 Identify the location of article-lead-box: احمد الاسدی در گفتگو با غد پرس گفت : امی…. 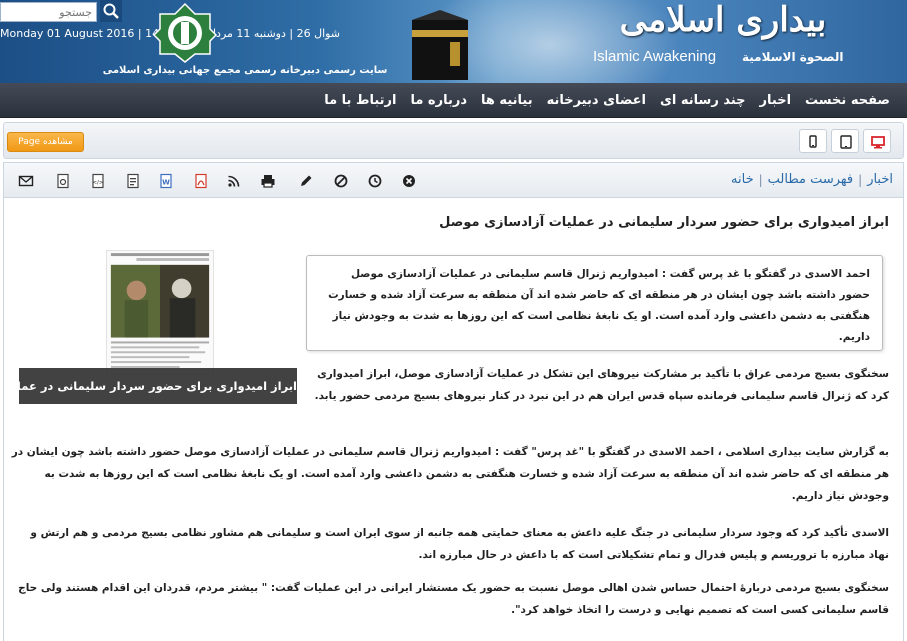
(594, 303).